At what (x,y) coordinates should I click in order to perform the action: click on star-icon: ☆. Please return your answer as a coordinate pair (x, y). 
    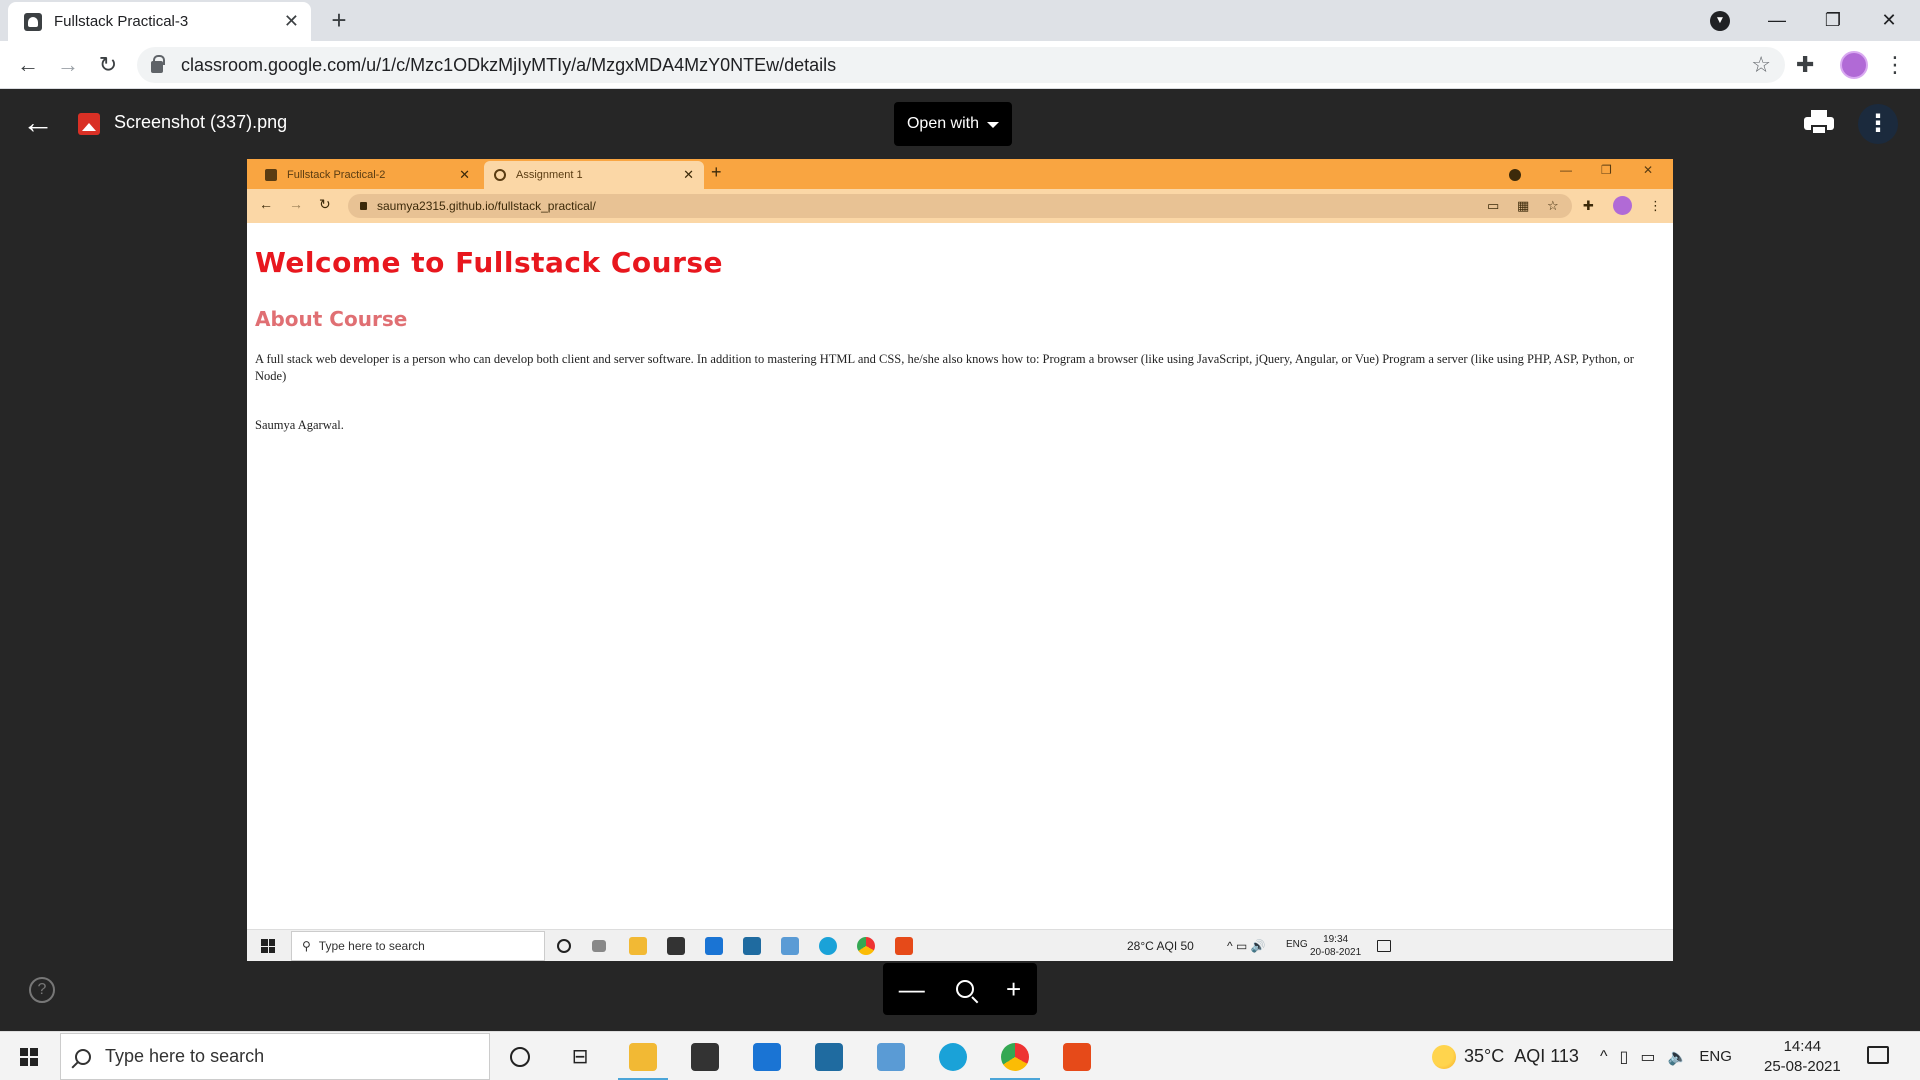
    Looking at the image, I should click on (1553, 205).